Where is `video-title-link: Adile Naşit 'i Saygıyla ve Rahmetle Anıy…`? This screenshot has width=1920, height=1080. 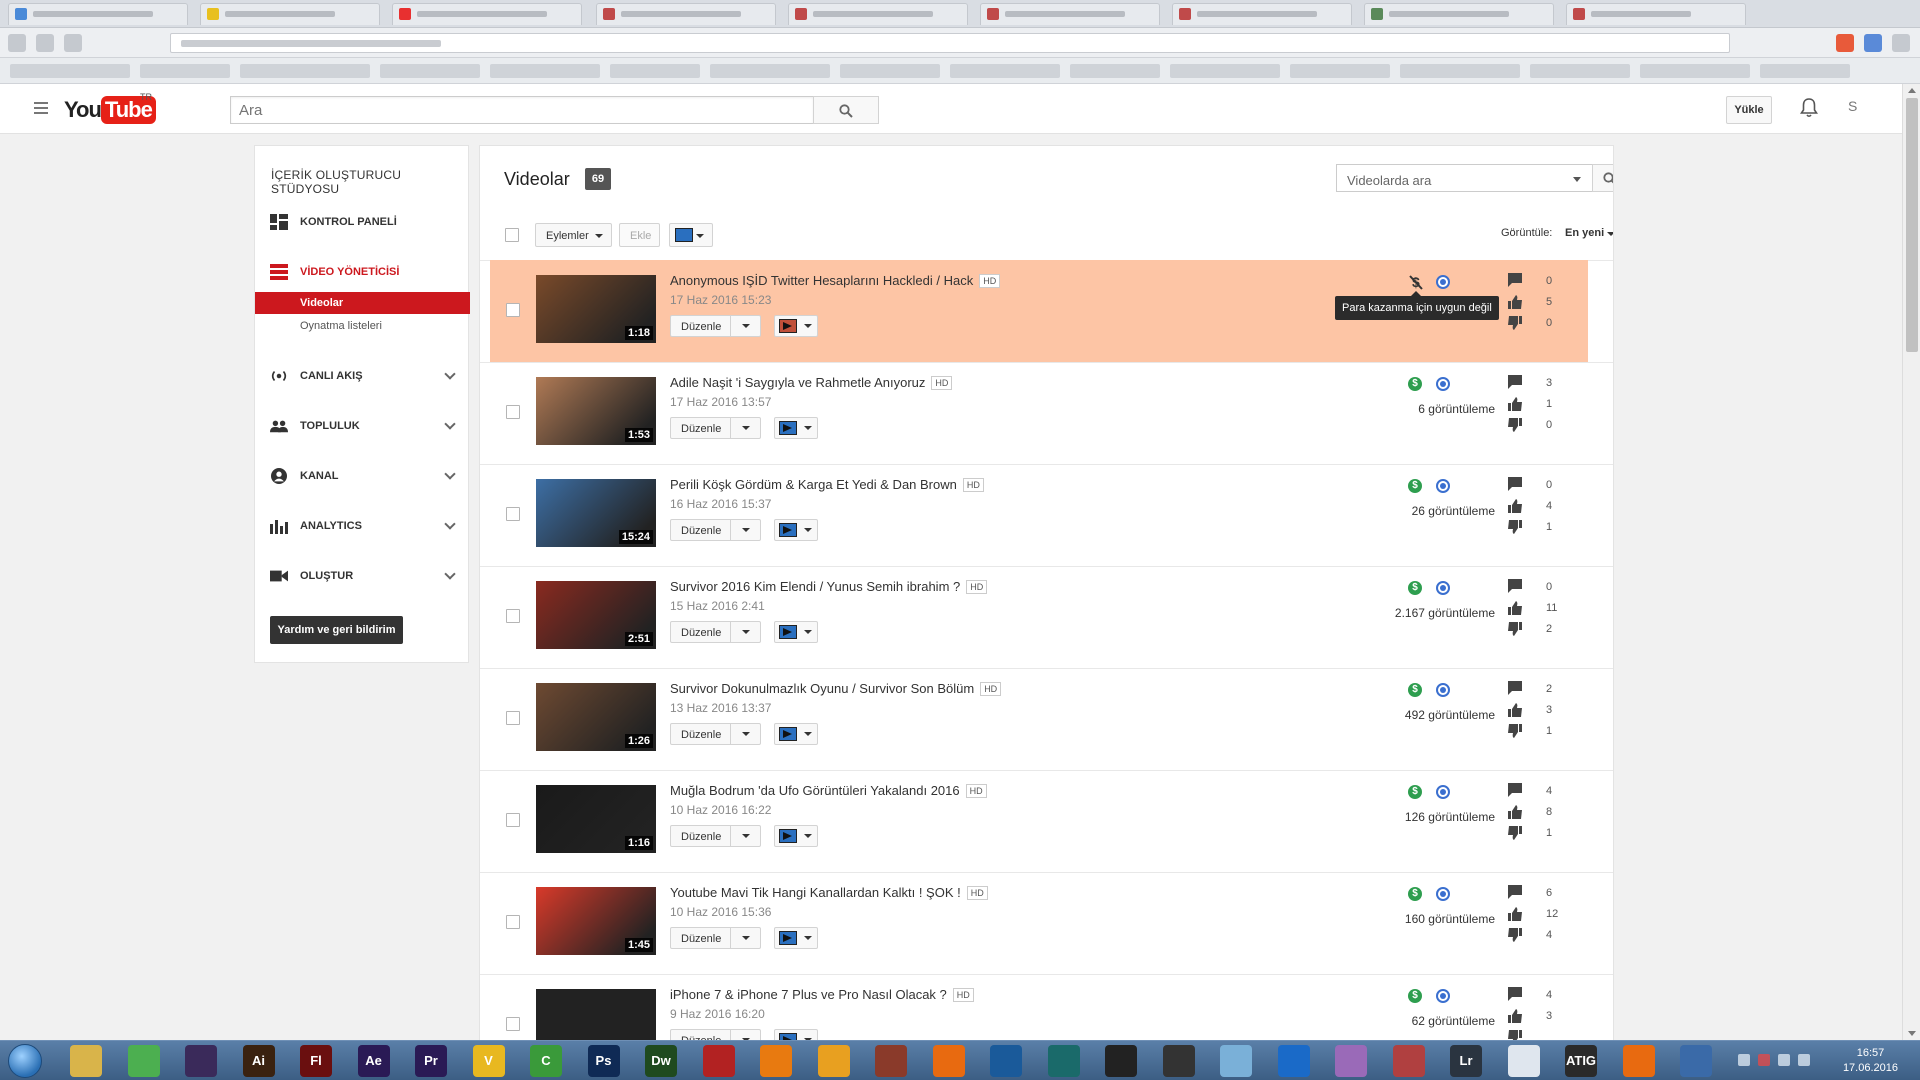 video-title-link: Adile Naşit 'i Saygıyla ve Rahmetle Anıy… is located at coordinates (811, 382).